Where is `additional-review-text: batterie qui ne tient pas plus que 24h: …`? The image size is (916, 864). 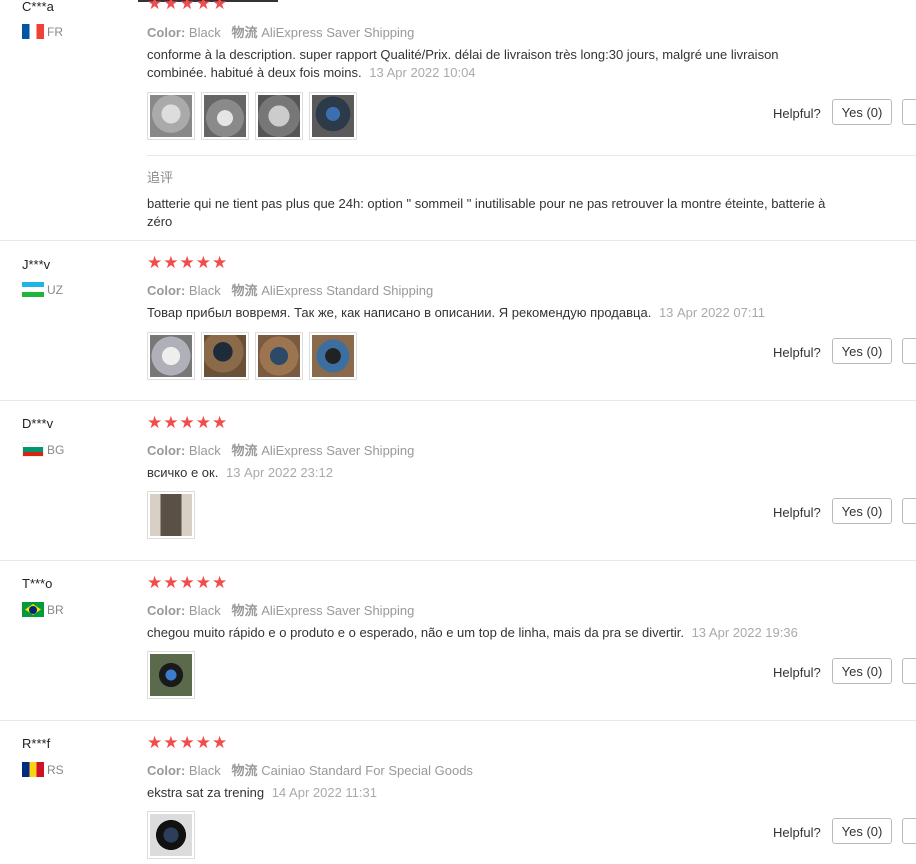
additional-review-text: batterie qui ne tient pas plus que 24h: … is located at coordinates (486, 212).